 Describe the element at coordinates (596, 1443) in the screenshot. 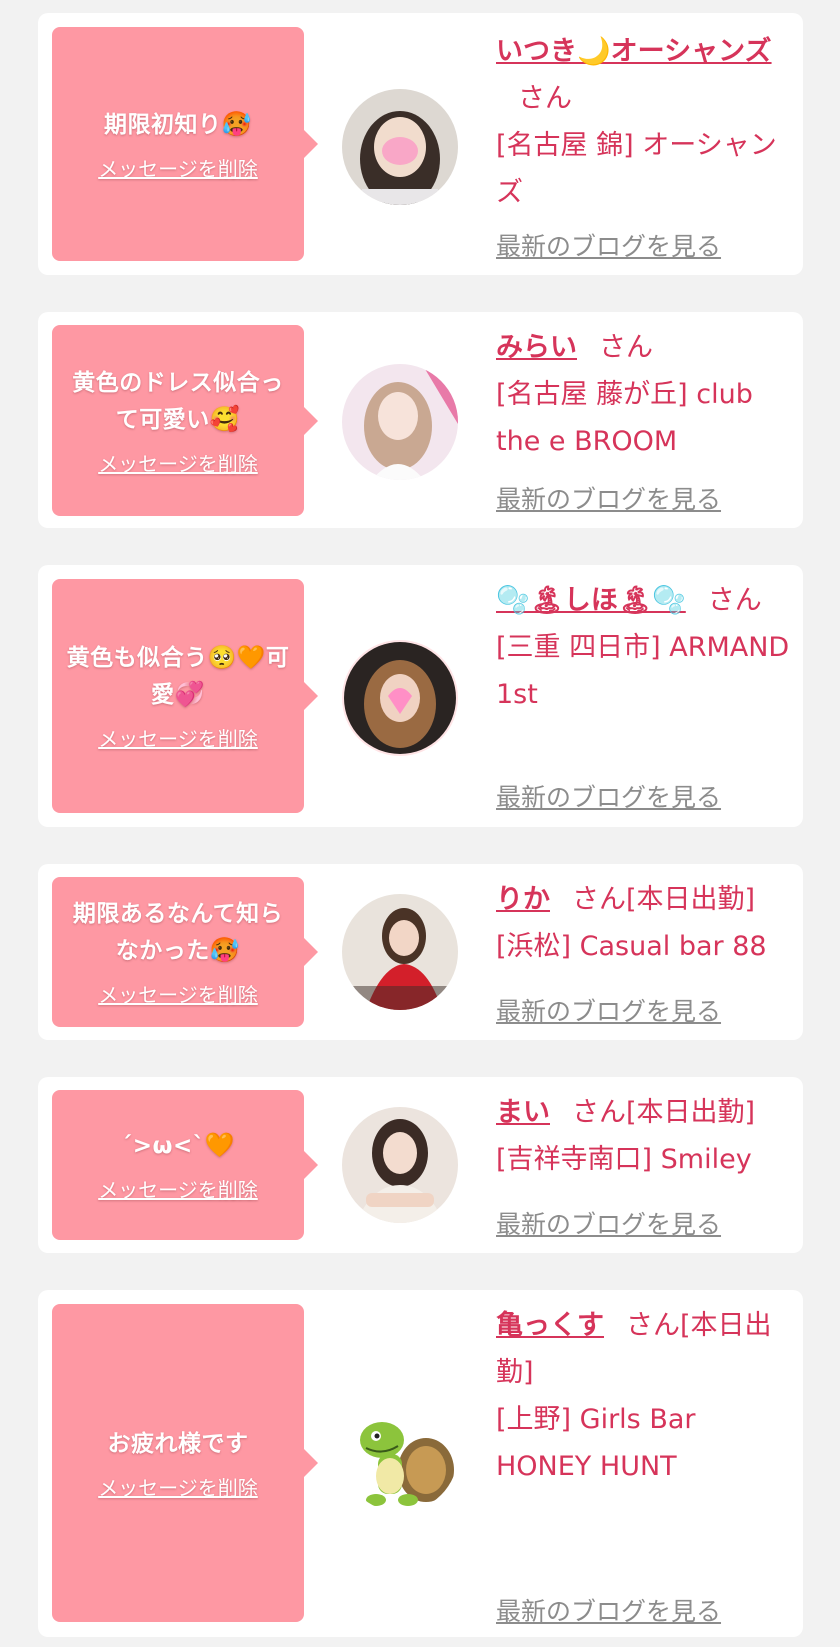

I see `shop-name: [上野] Girls Bar HONEY HUNT` at that location.